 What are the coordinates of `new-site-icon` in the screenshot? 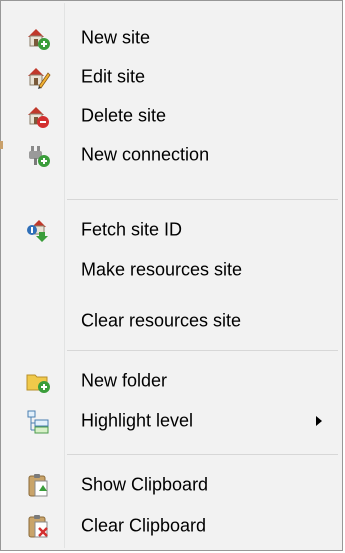 It's located at (38, 38).